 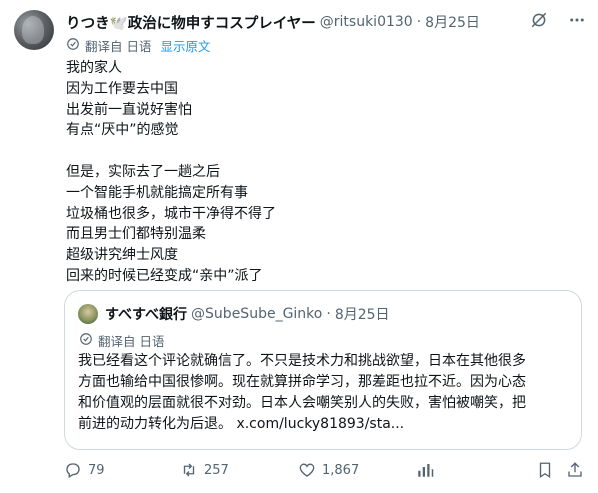 I want to click on avatar, so click(x=34, y=30).